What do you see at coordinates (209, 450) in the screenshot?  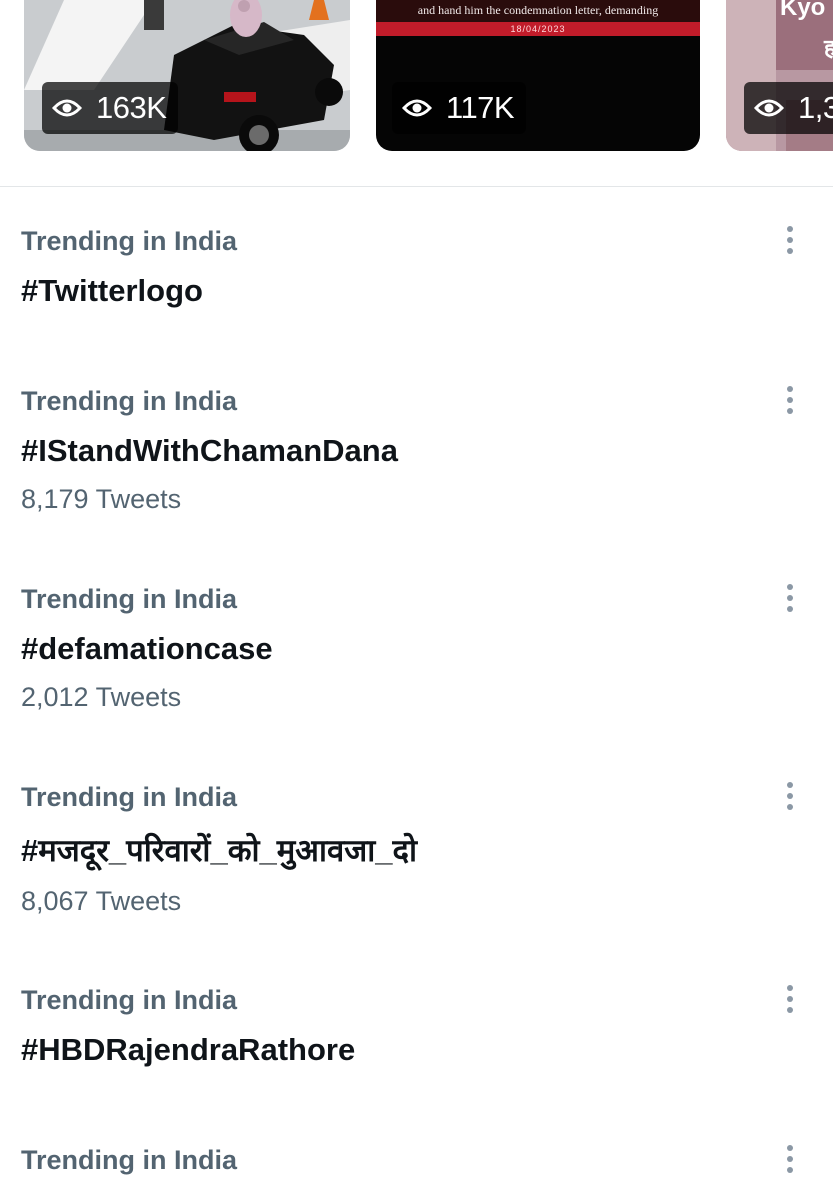 I see `trend-name: #IStandWithChamanDana` at bounding box center [209, 450].